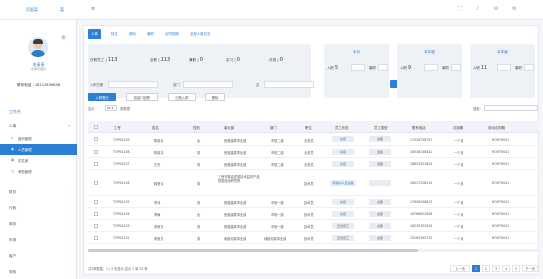 The height and width of the screenshot is (279, 543). I want to click on cell-phone: 18535352545, so click(421, 226).